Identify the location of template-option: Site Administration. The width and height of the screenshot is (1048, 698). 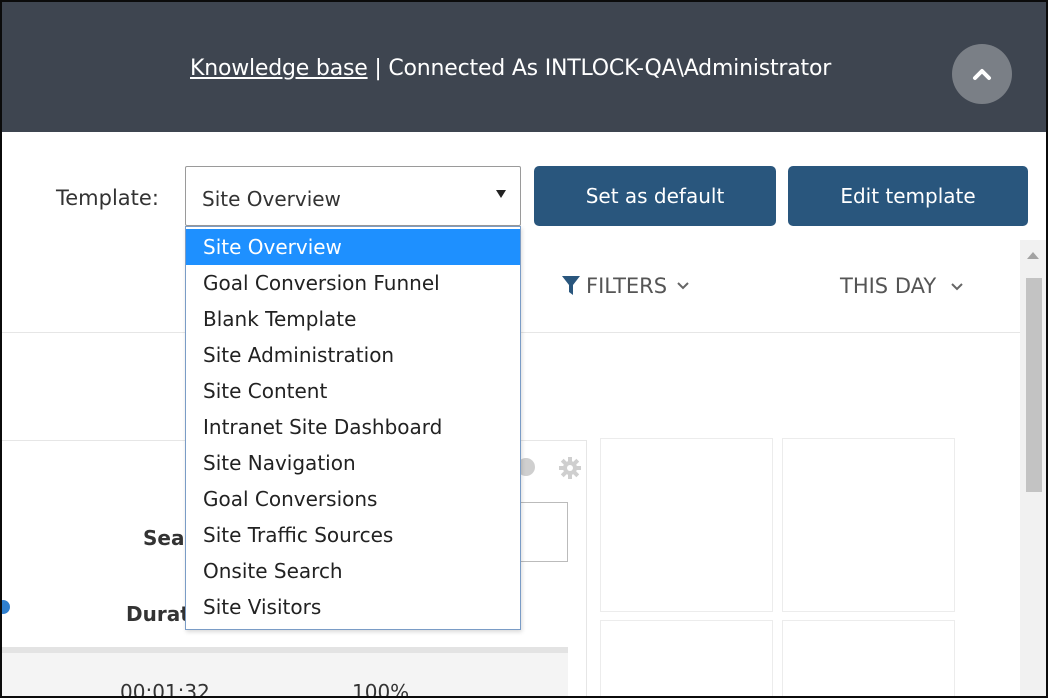
(353, 355).